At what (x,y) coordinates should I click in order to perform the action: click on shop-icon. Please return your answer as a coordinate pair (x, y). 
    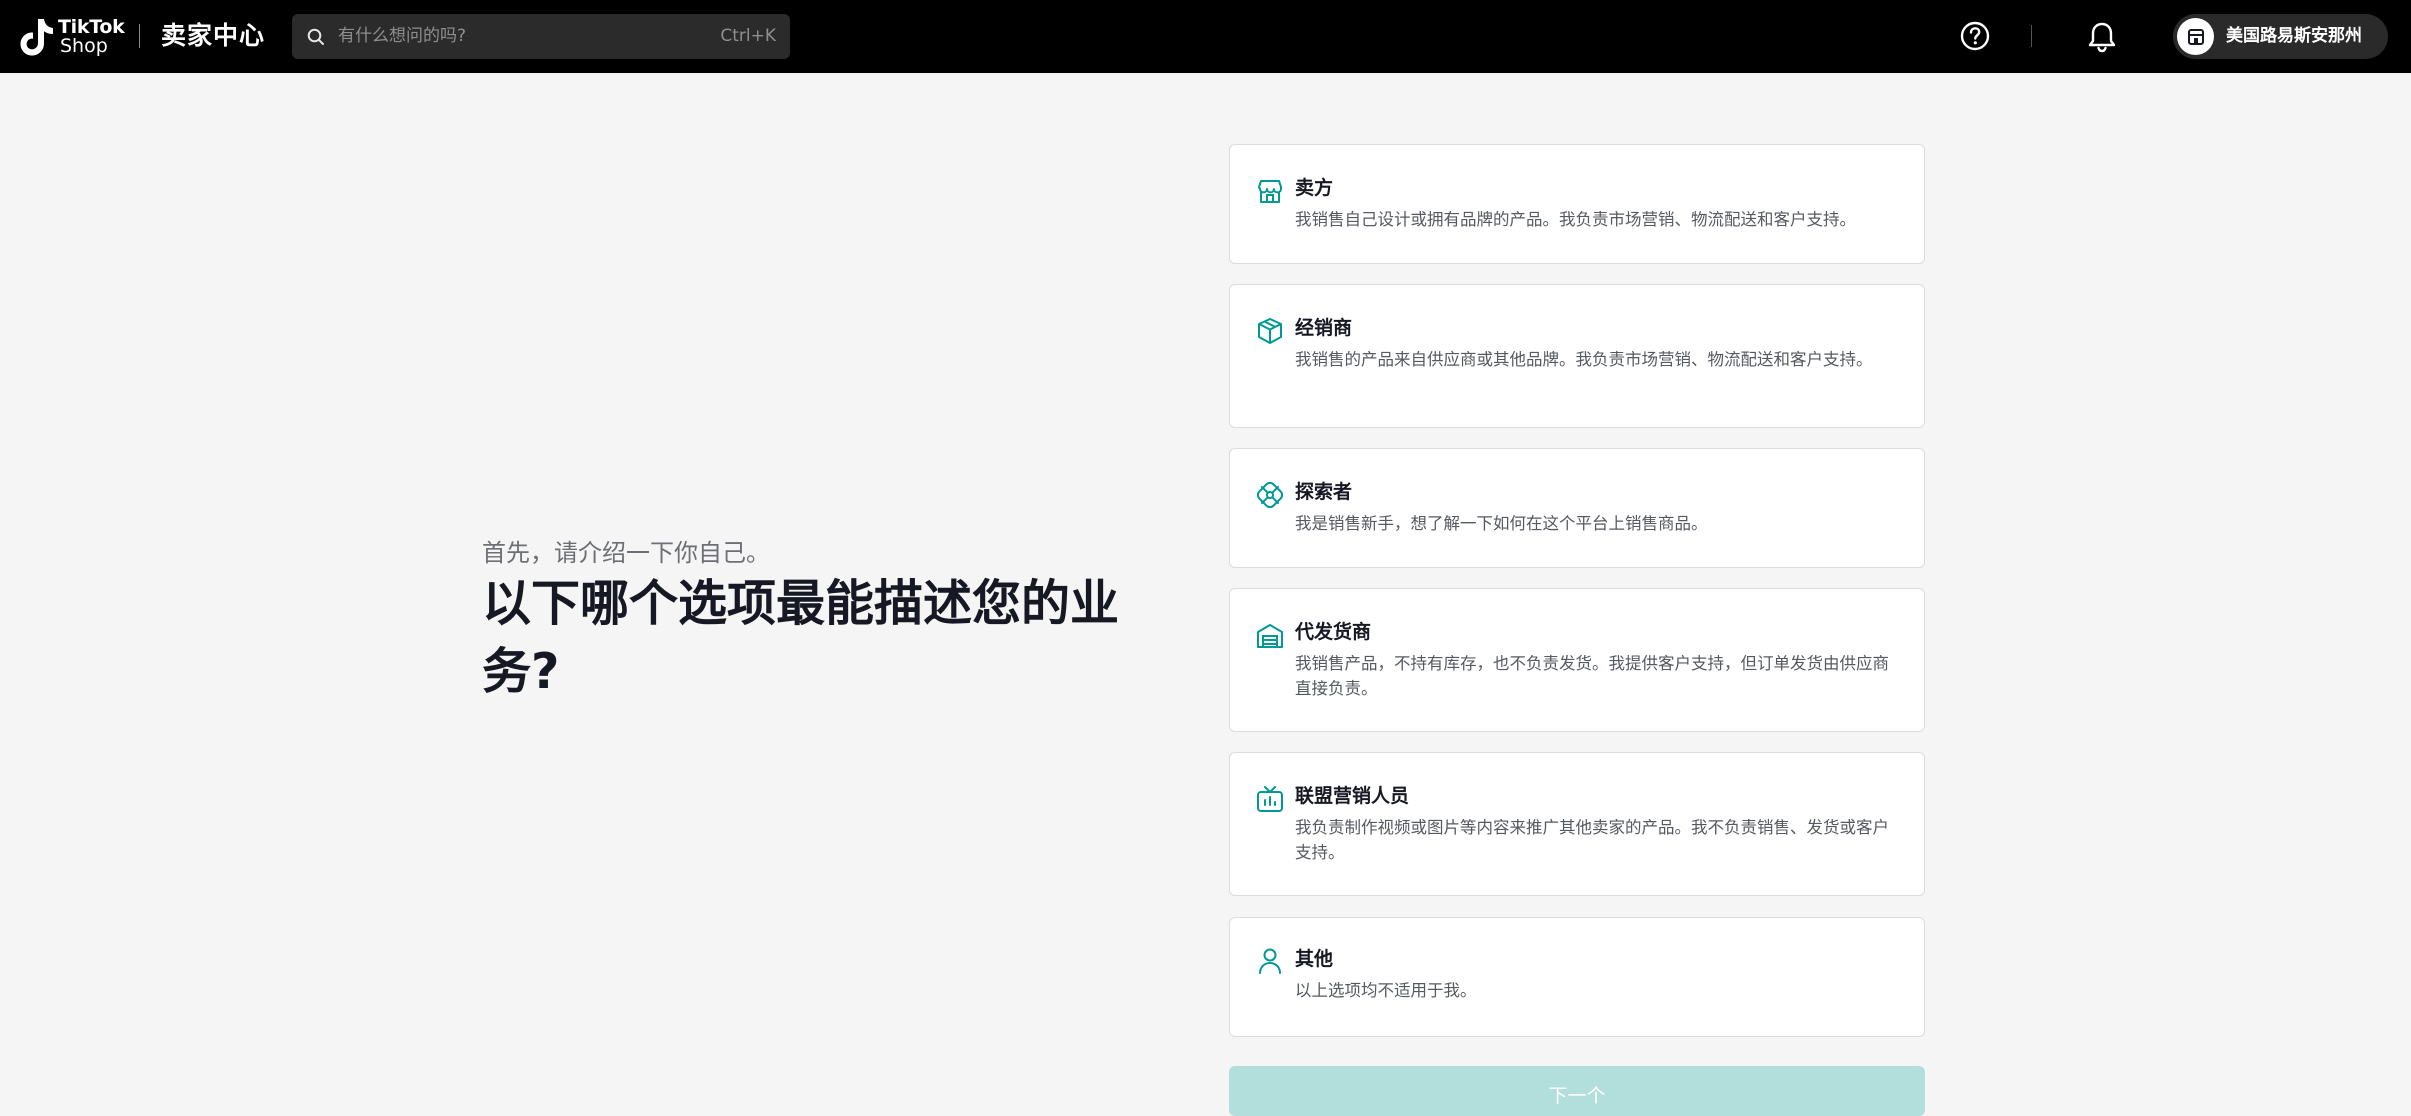
    Looking at the image, I should click on (2195, 36).